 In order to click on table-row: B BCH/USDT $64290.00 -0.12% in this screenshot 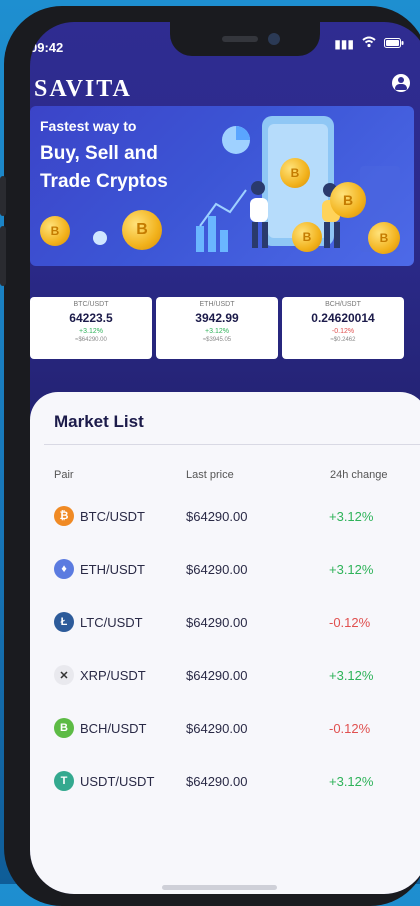, I will do `click(229, 728)`.